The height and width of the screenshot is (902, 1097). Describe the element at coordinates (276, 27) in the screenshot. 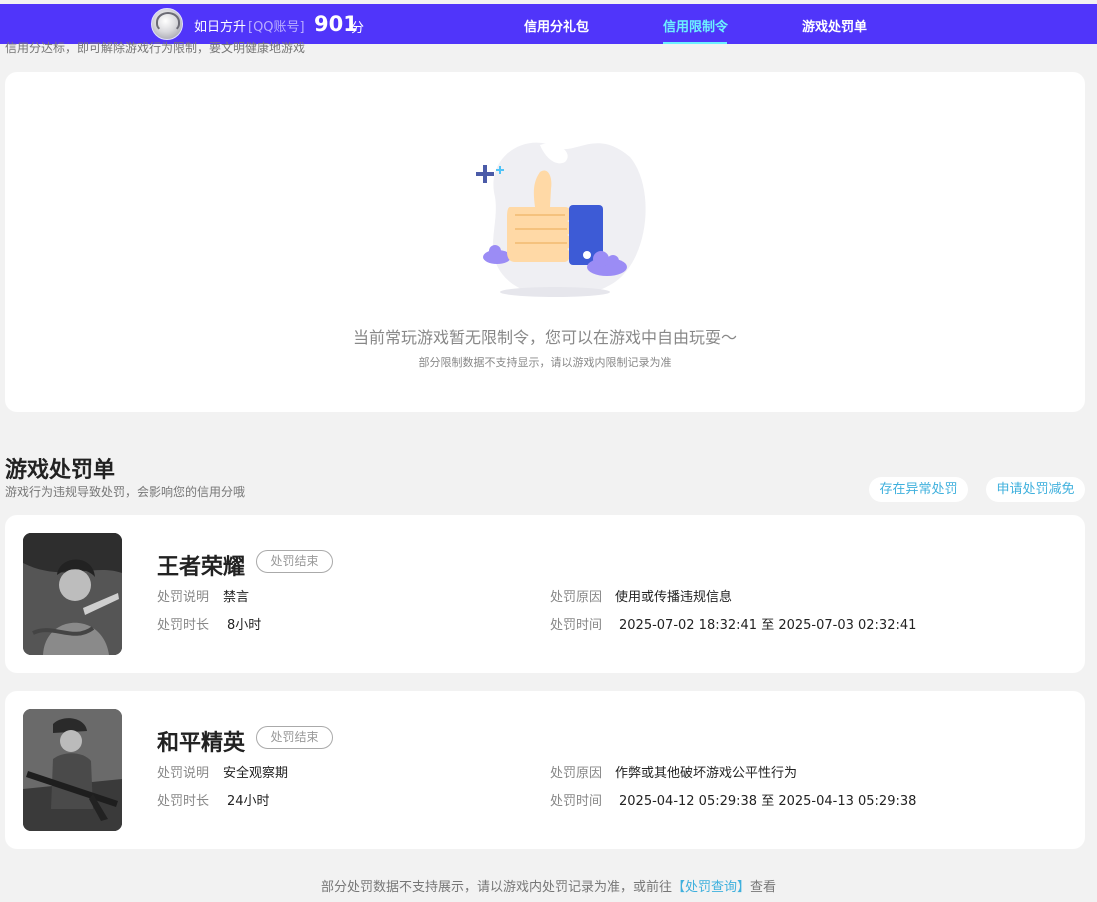

I see `account-type-tag: [QQ账号]` at that location.